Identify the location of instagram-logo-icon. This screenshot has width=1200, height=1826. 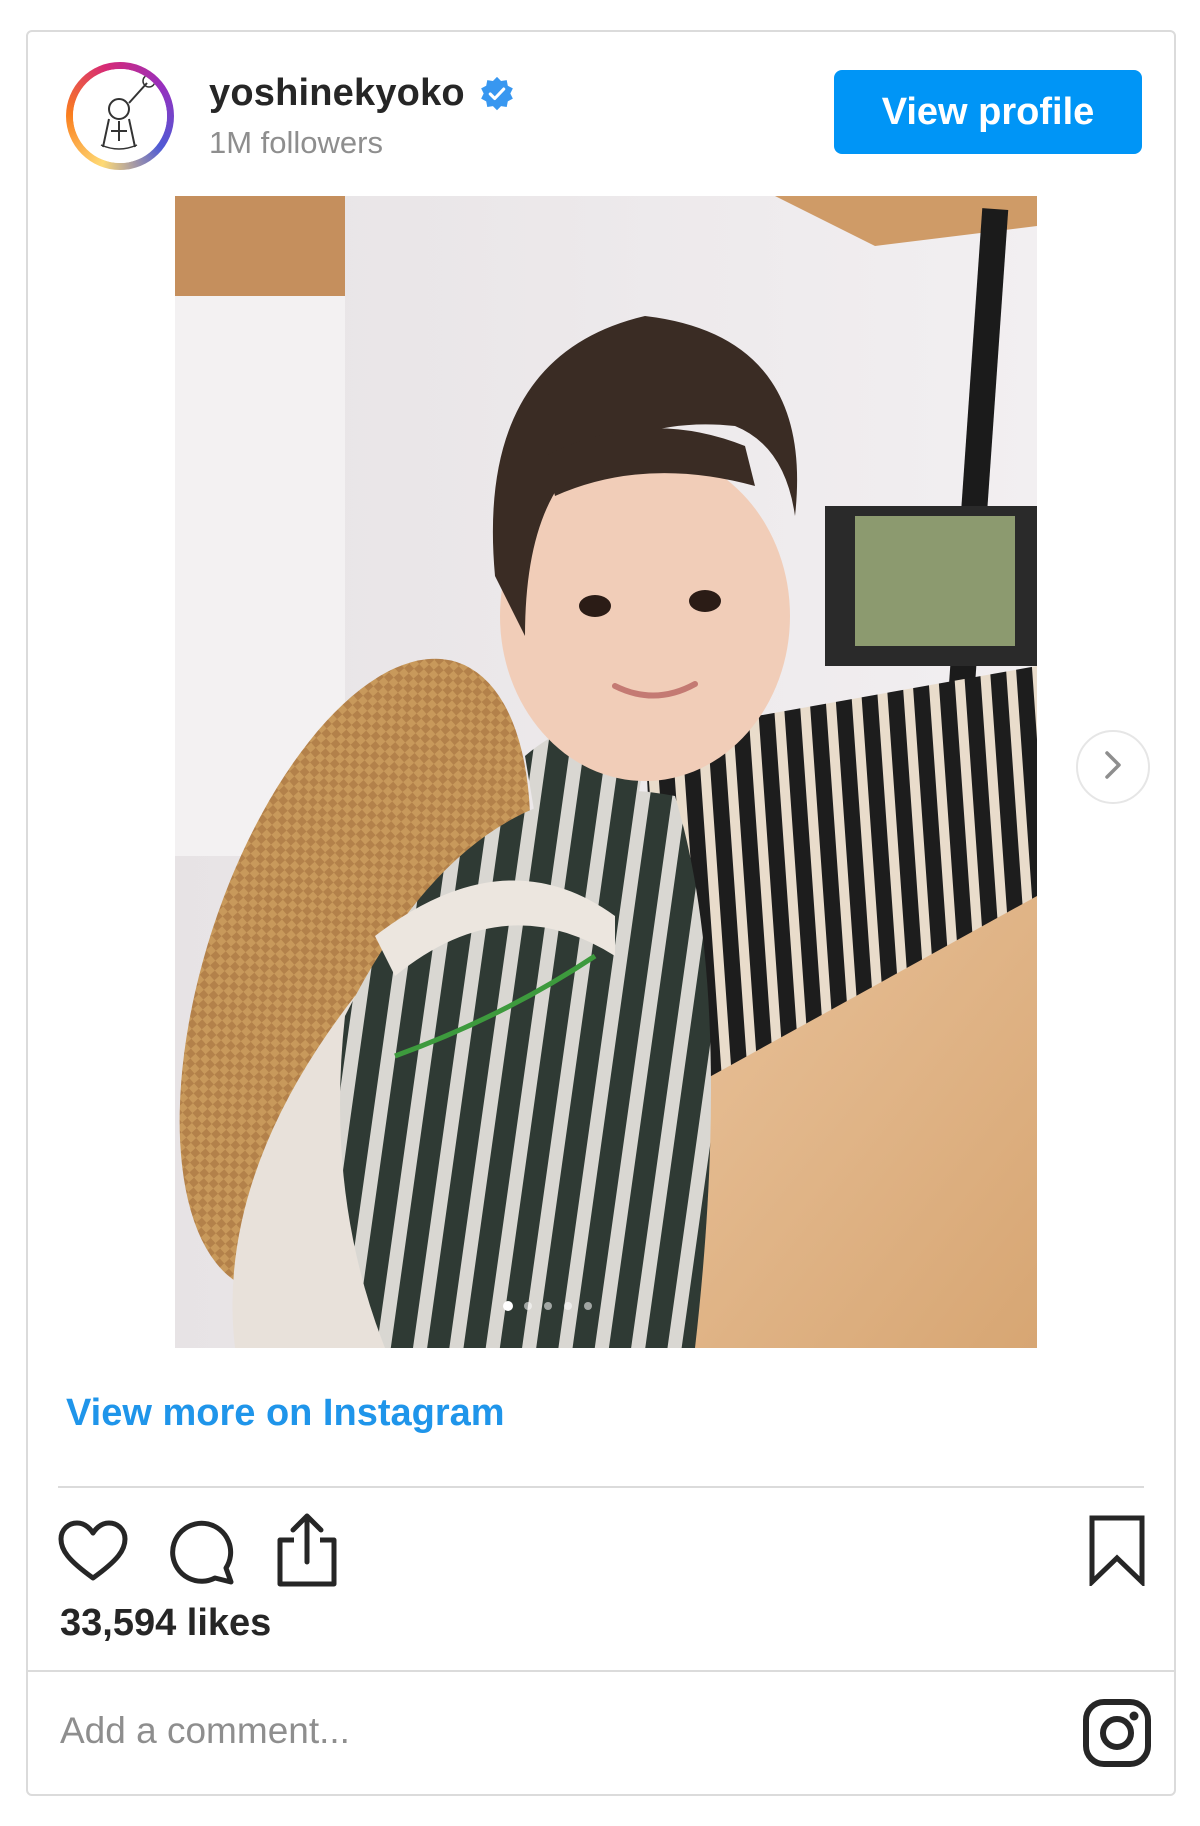
(1117, 1735).